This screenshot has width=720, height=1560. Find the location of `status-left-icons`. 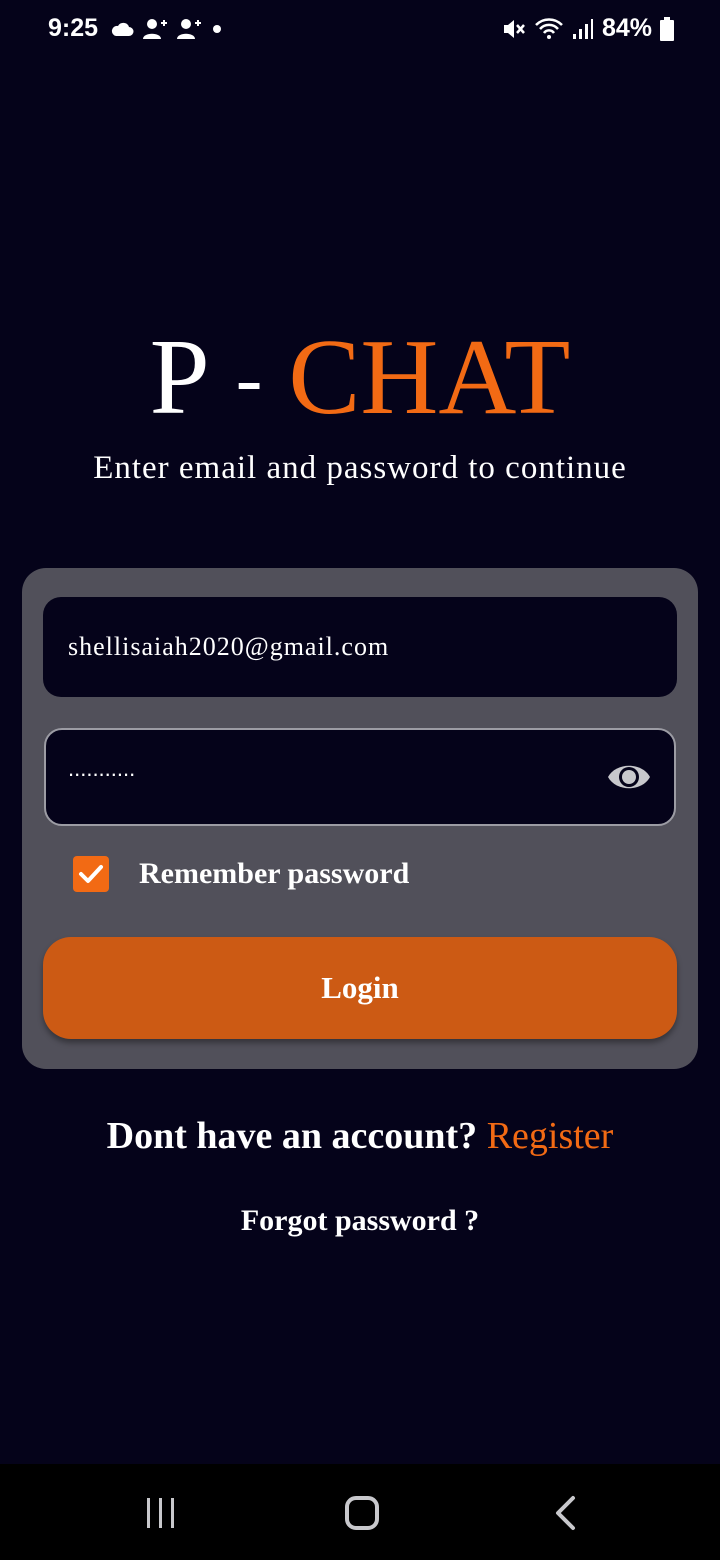

status-left-icons is located at coordinates (167, 29).